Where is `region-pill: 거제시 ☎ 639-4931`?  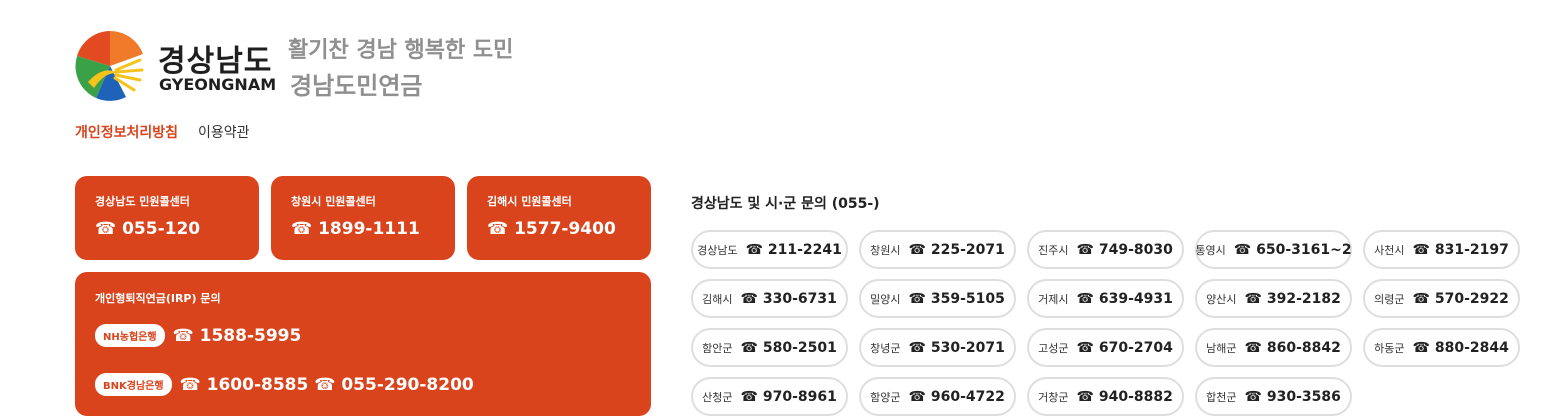
region-pill: 거제시 ☎ 639-4931 is located at coordinates (1105, 298).